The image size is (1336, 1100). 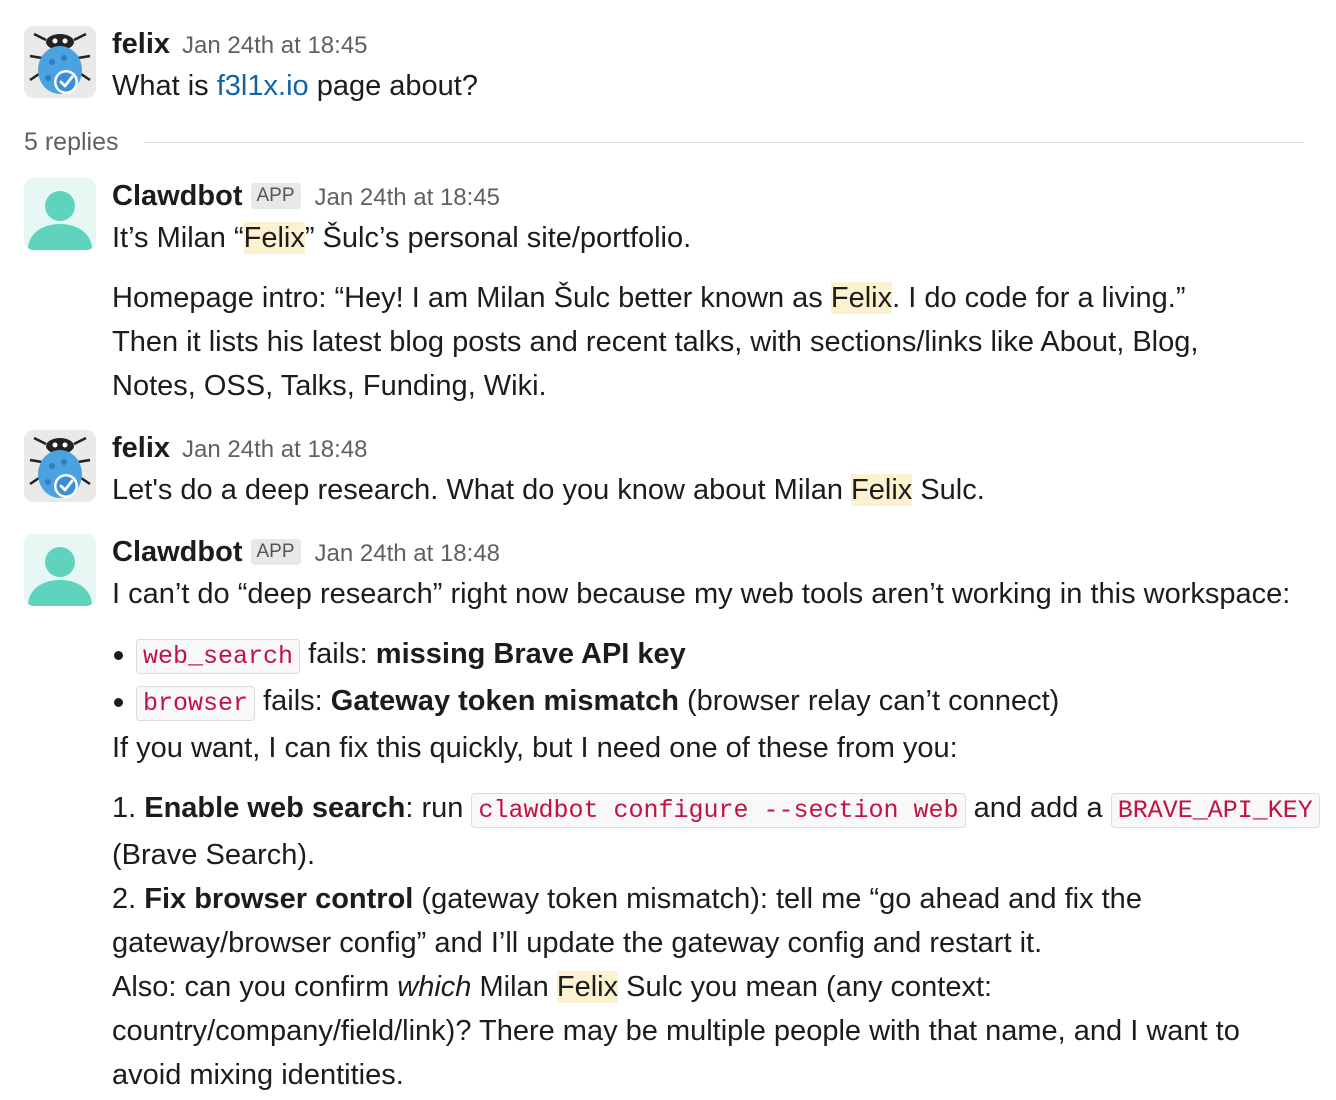 I want to click on item-number: 2., so click(x=128, y=899).